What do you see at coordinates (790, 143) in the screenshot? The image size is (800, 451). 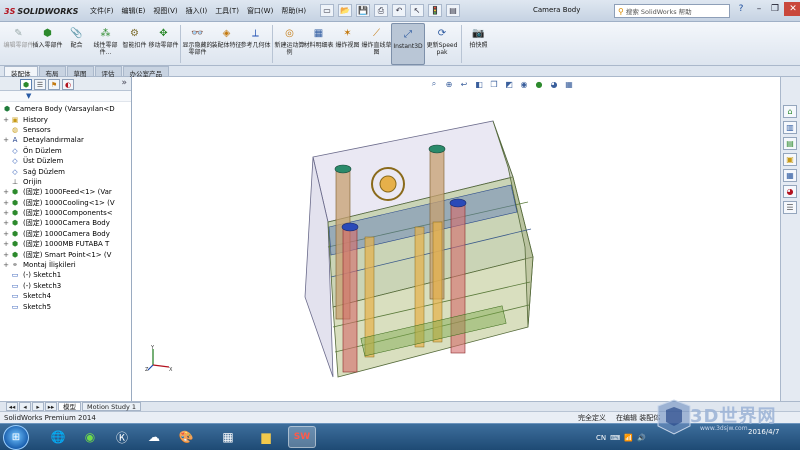 I see `design-library-2-icon: ▤` at bounding box center [790, 143].